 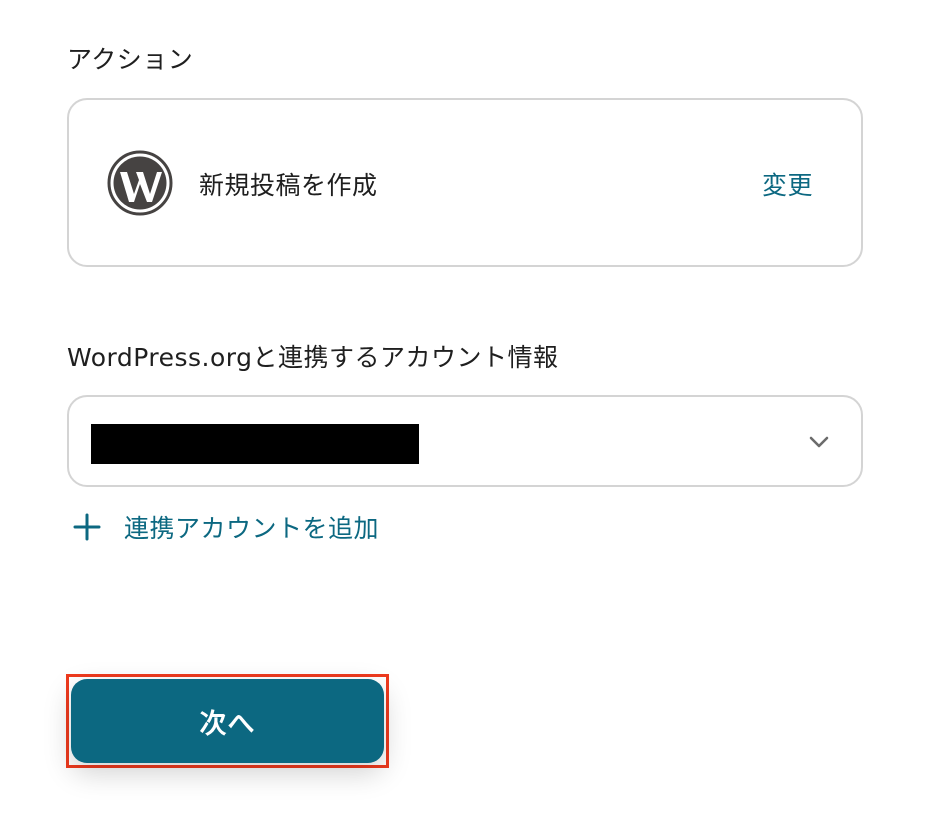 I want to click on action-name: 新規投稿を作成, so click(x=288, y=185).